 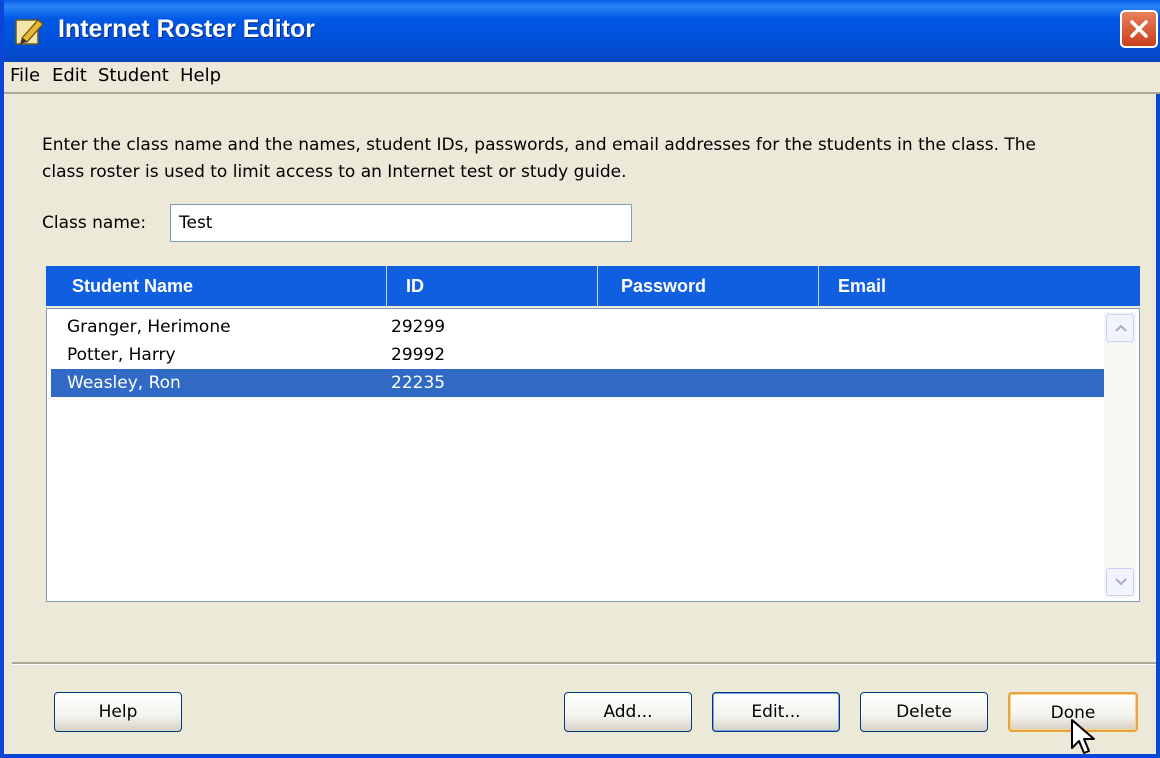 What do you see at coordinates (133, 75) in the screenshot?
I see `menu-student: Student` at bounding box center [133, 75].